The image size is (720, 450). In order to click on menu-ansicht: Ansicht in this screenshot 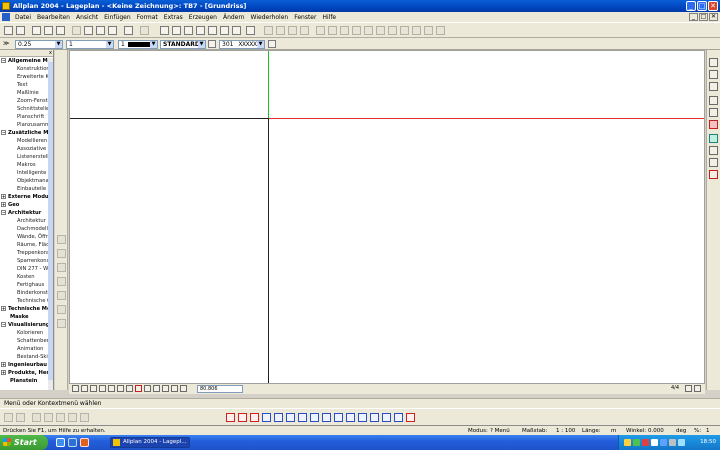, I will do `click(87, 17)`.